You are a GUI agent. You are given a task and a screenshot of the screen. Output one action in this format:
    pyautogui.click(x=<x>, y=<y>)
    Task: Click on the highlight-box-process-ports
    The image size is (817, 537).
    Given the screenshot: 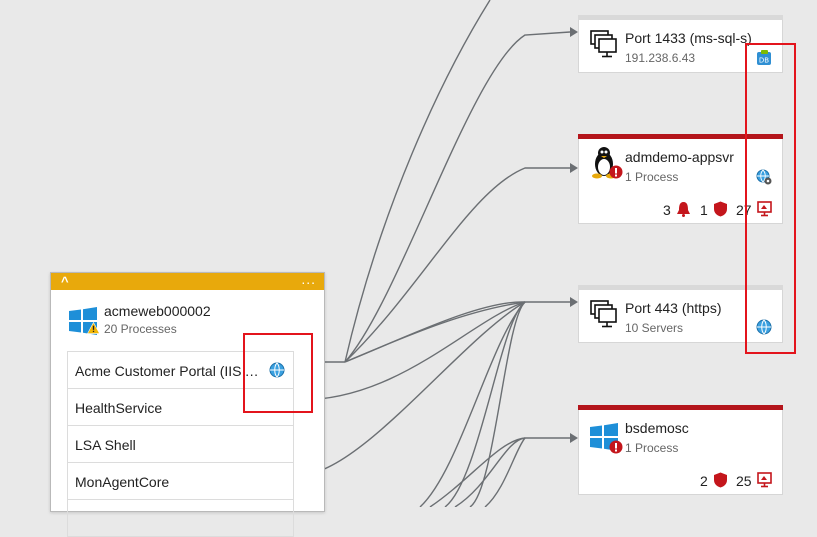 What is the action you would take?
    pyautogui.click(x=278, y=373)
    